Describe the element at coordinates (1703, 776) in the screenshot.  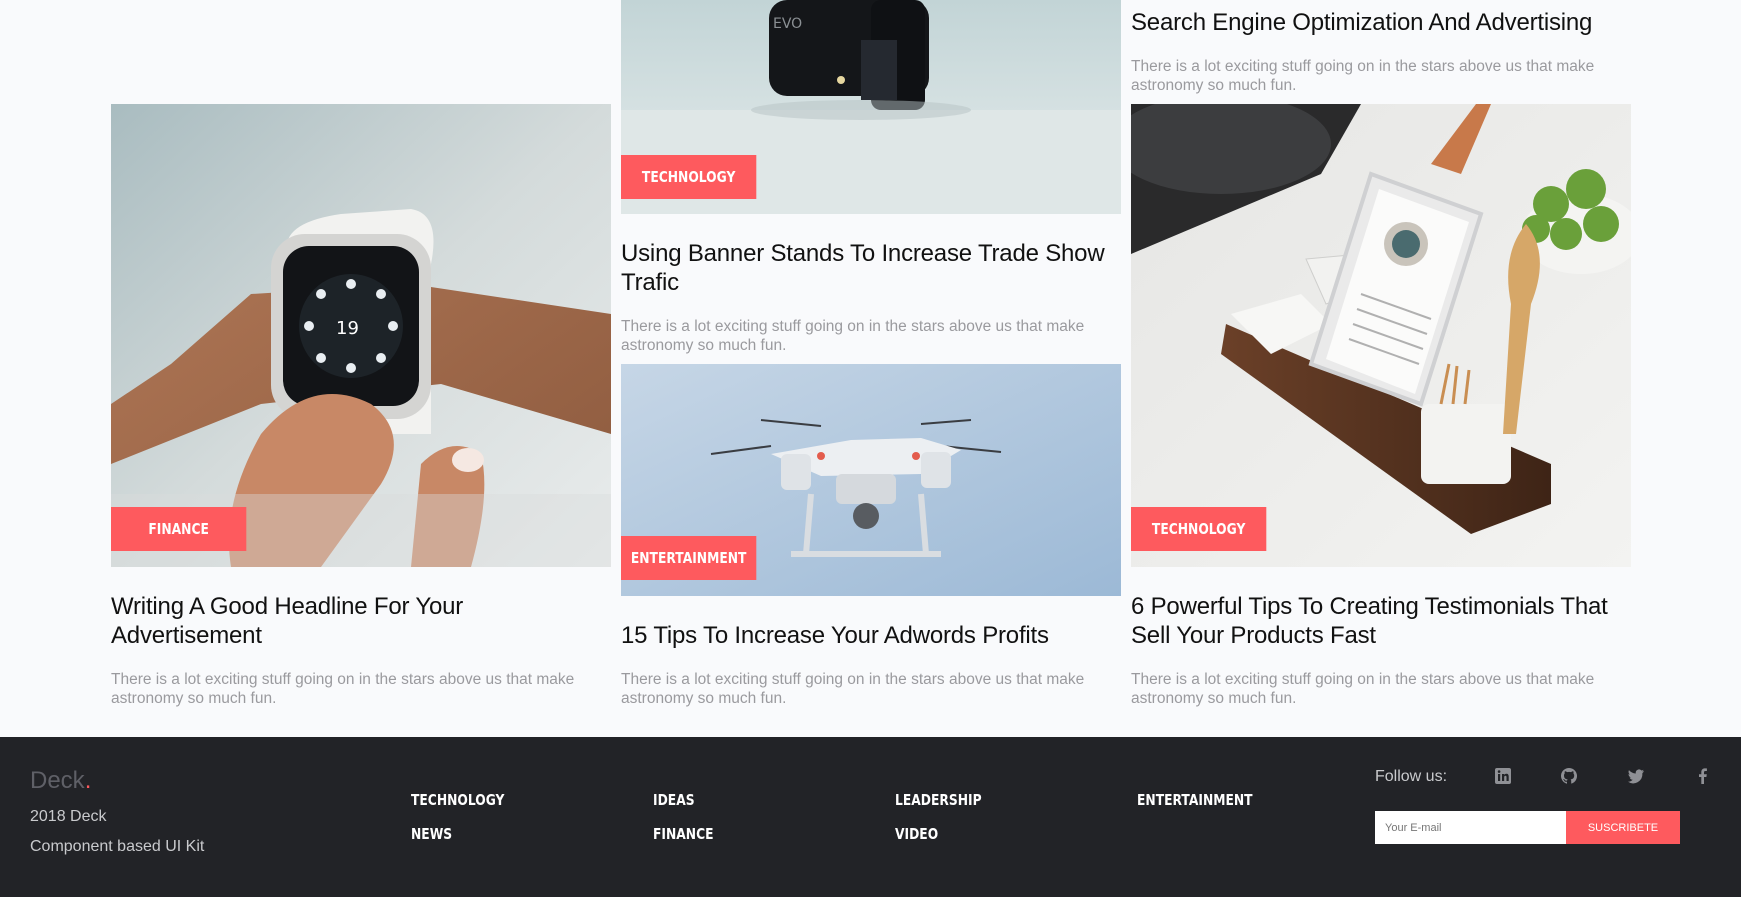
I see `facebook-icon` at that location.